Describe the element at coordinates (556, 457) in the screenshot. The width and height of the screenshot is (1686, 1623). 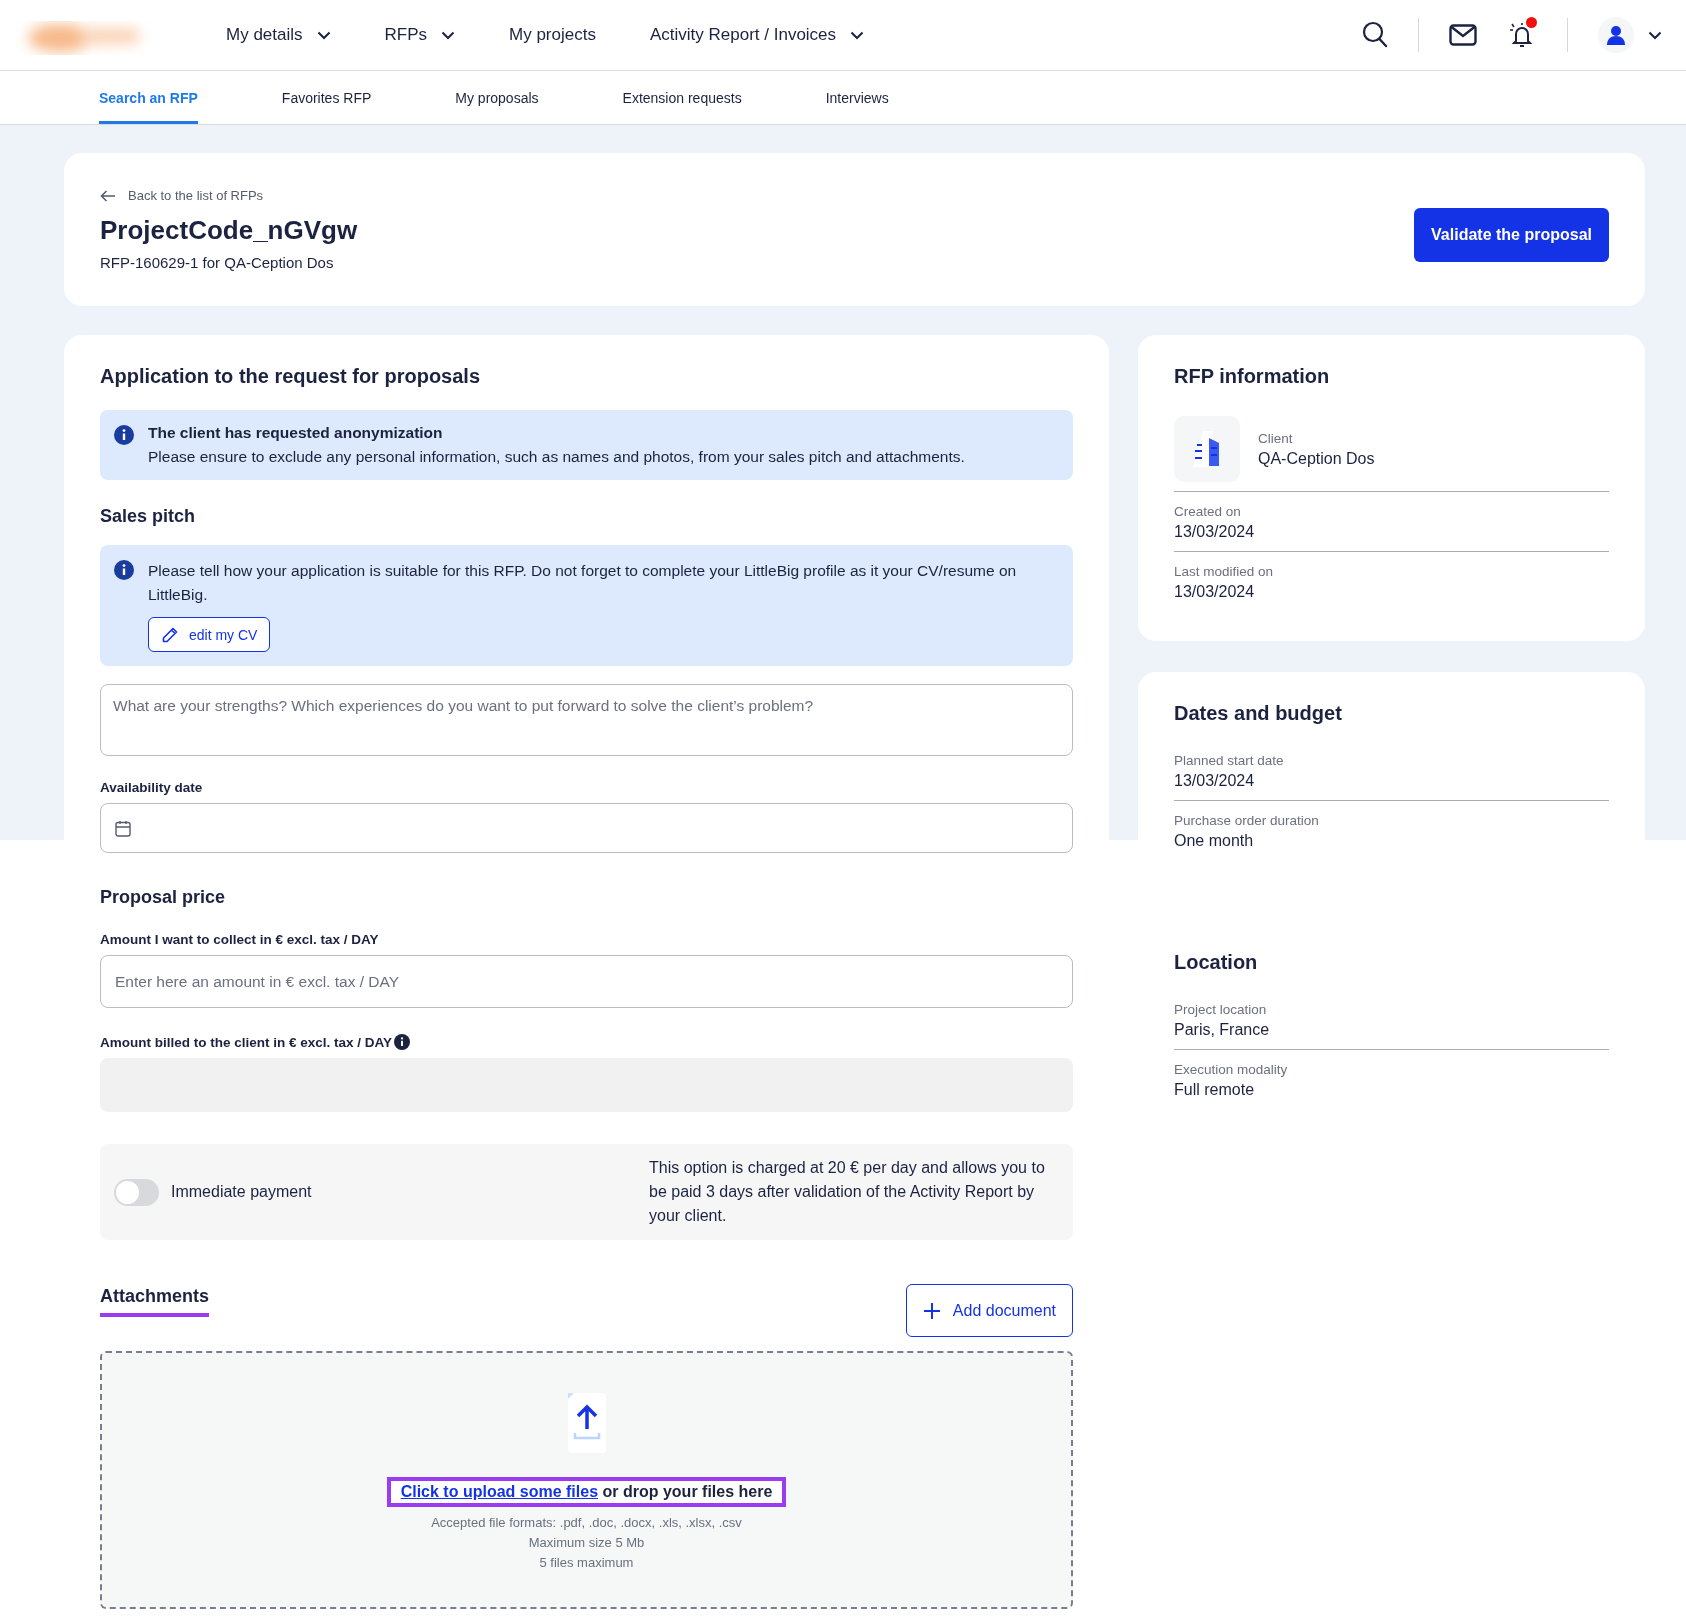
I see `notice-text: Please ensure to exclude any personal information, such as names and photos, from your sales pitch and attachments.` at that location.